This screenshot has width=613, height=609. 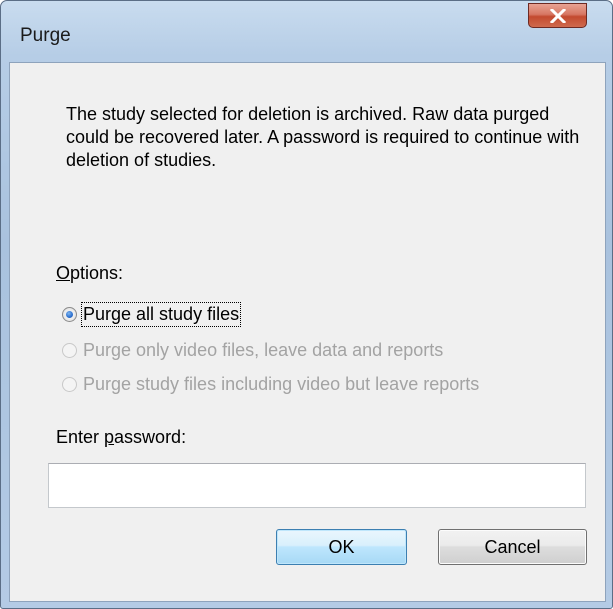 What do you see at coordinates (512, 547) in the screenshot?
I see `cancel-button: Cancel` at bounding box center [512, 547].